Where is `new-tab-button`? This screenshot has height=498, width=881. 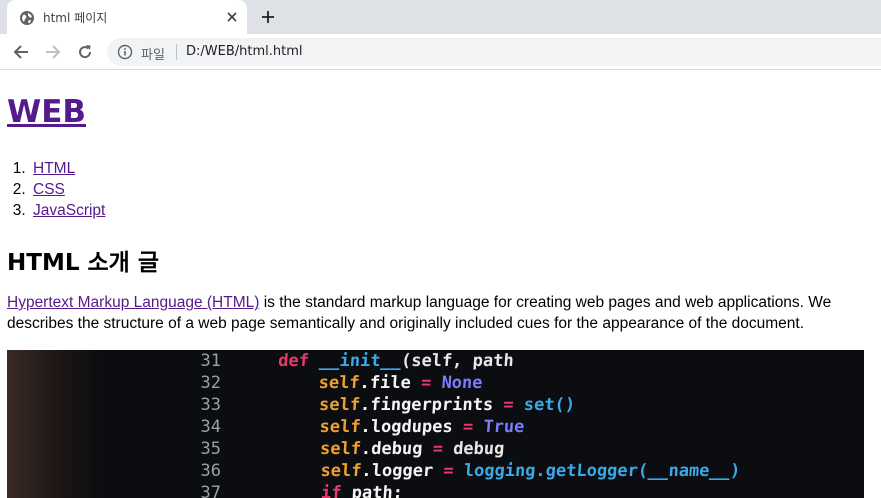 new-tab-button is located at coordinates (268, 17).